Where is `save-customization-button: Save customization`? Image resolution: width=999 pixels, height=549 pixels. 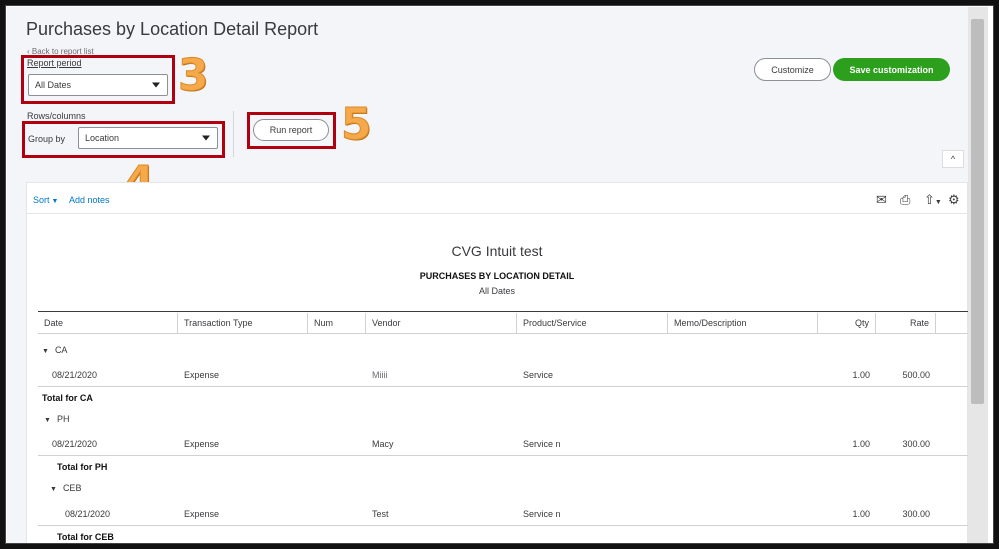
save-customization-button: Save customization is located at coordinates (891, 69).